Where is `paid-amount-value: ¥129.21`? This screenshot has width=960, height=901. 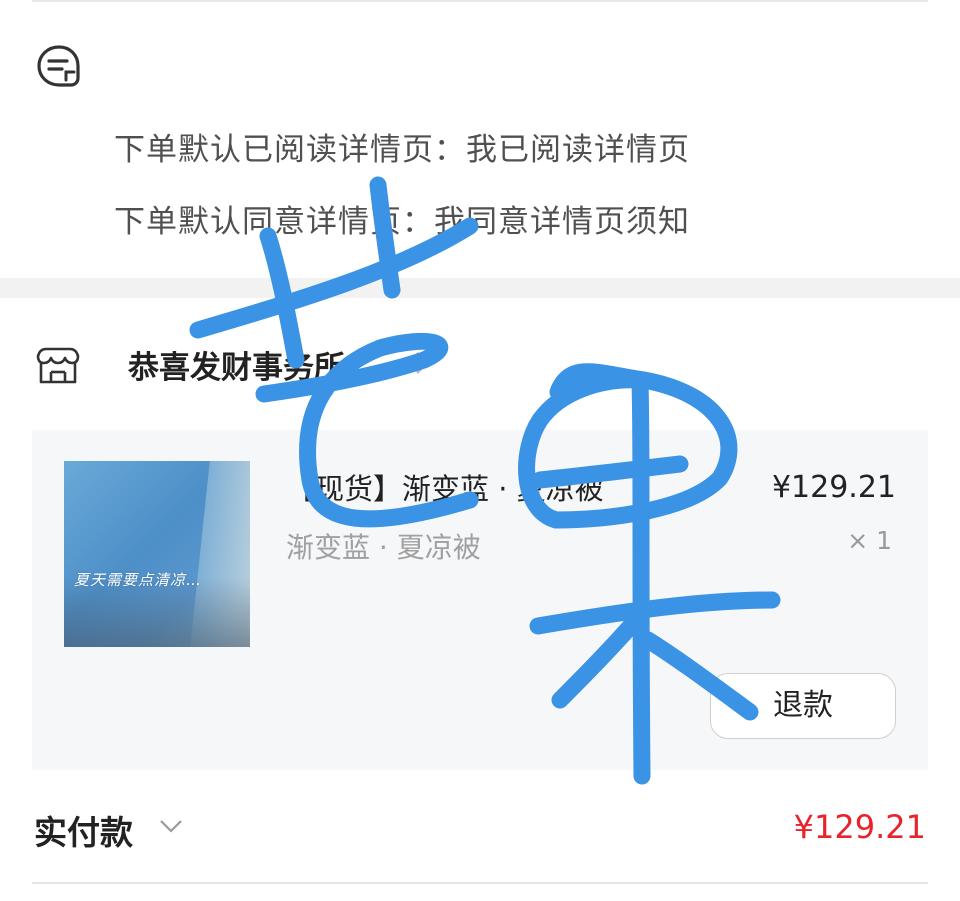 paid-amount-value: ¥129.21 is located at coordinates (859, 827).